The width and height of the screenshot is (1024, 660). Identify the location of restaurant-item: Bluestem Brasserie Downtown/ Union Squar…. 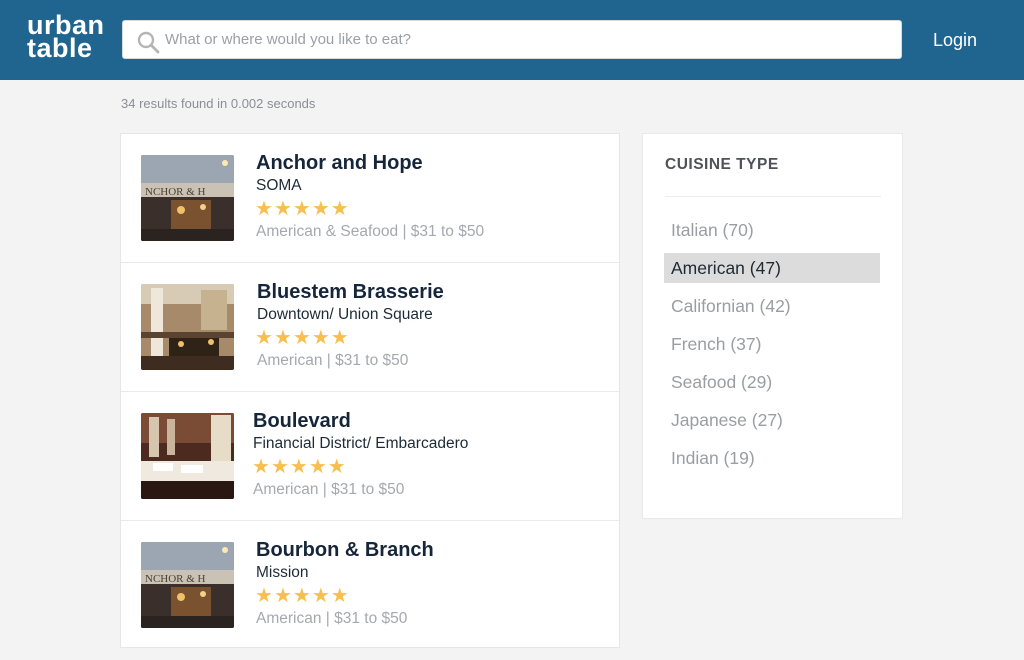
(370, 327).